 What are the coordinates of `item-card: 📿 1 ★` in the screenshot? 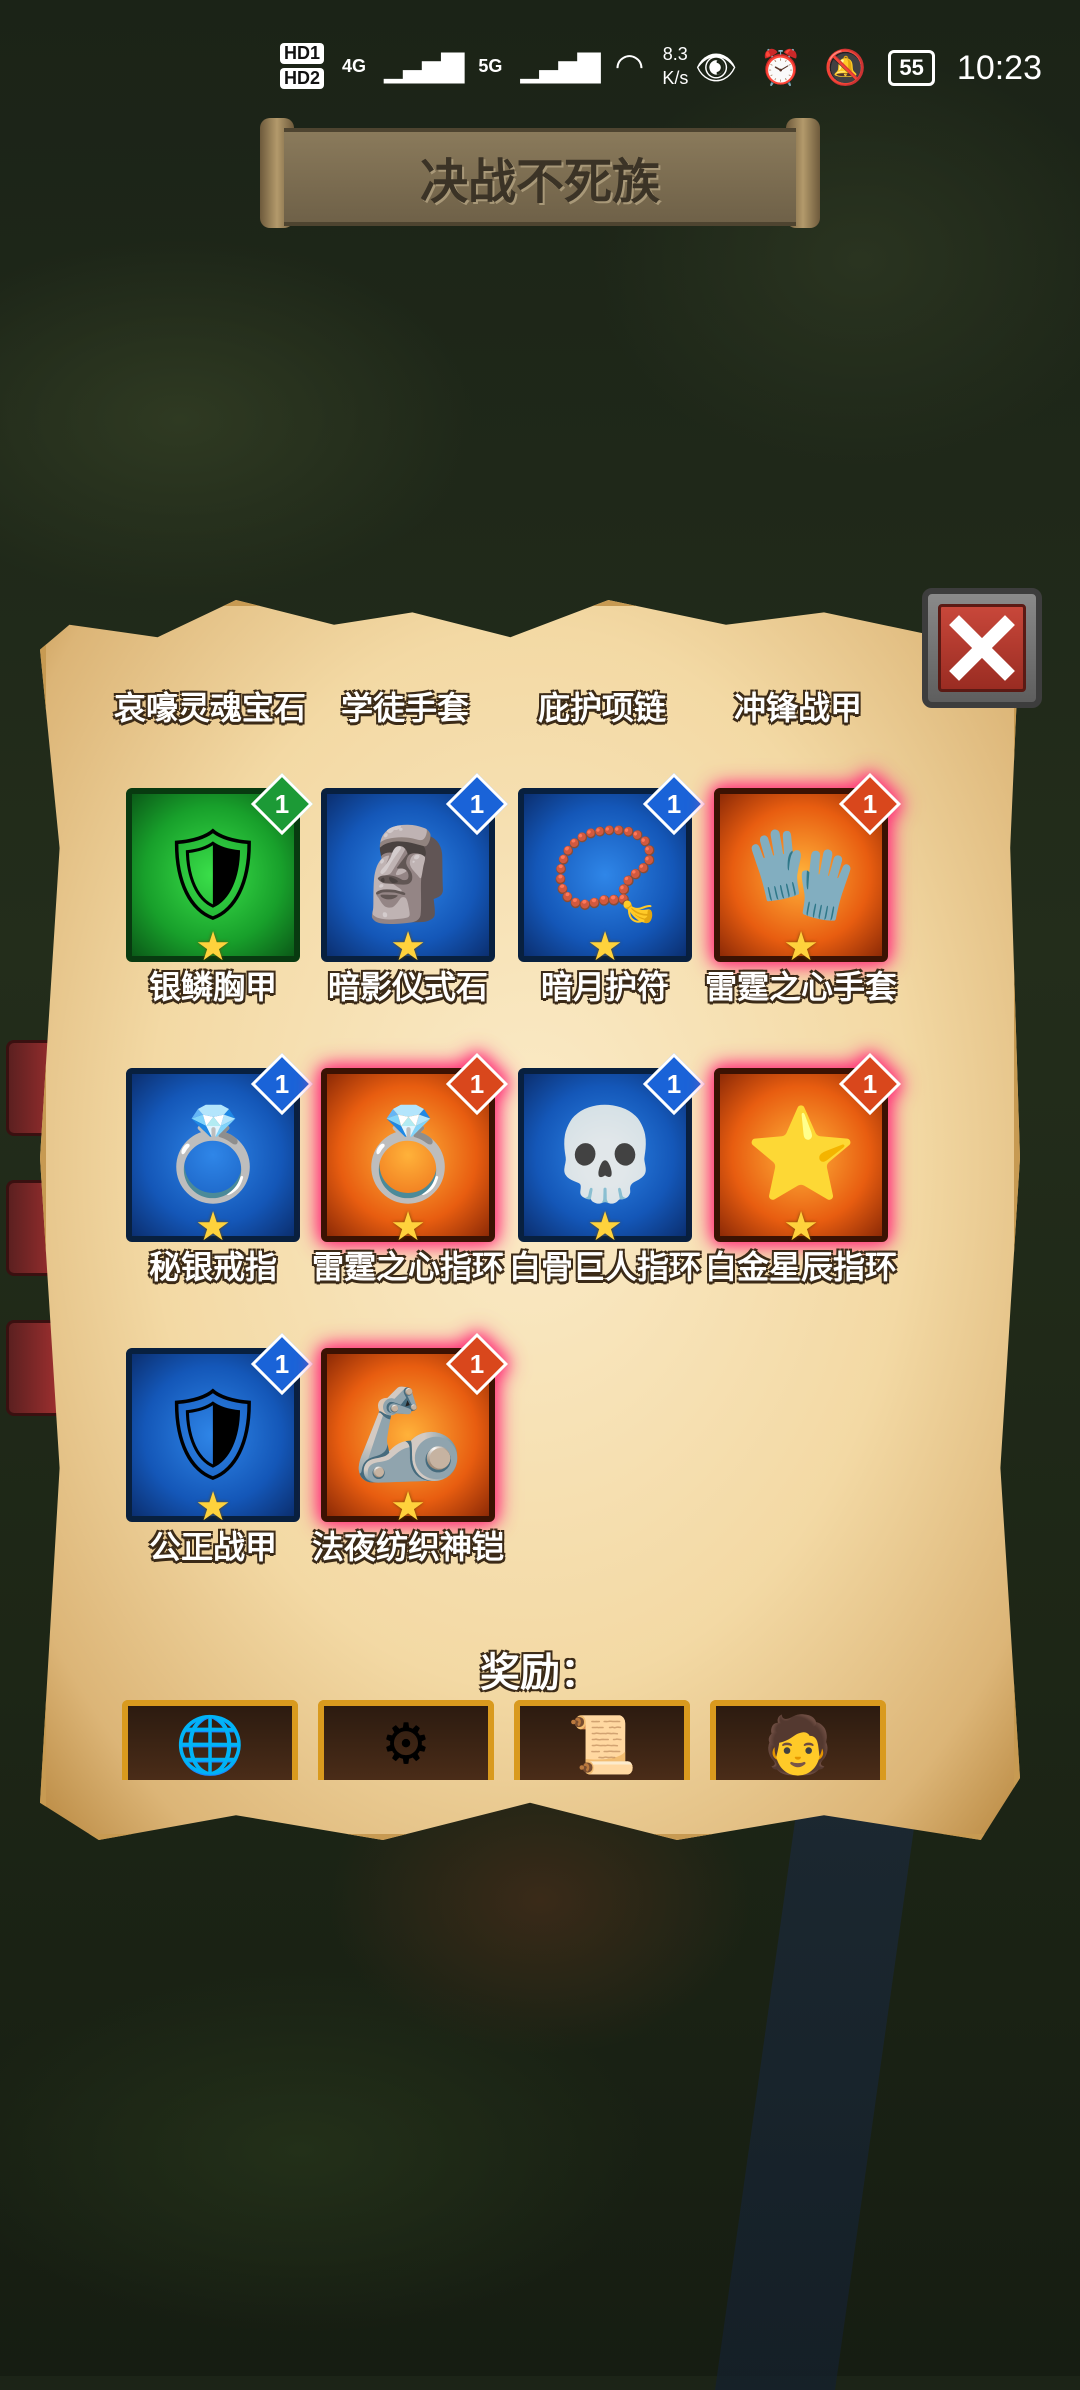 It's located at (608, 871).